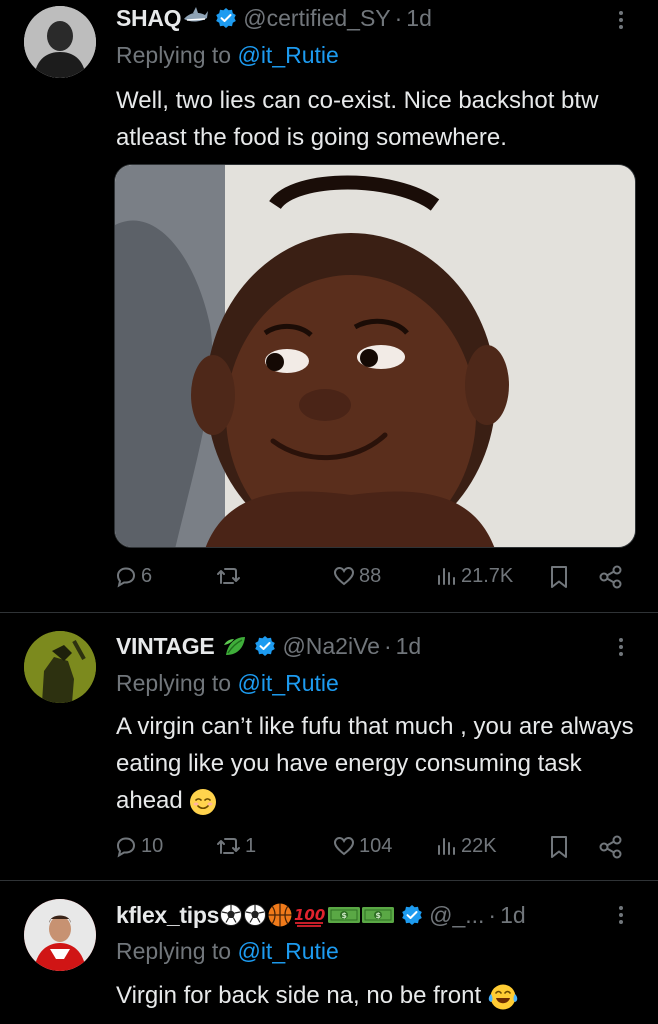 The height and width of the screenshot is (1024, 658). Describe the element at coordinates (280, 915) in the screenshot. I see `basketball-icon` at that location.